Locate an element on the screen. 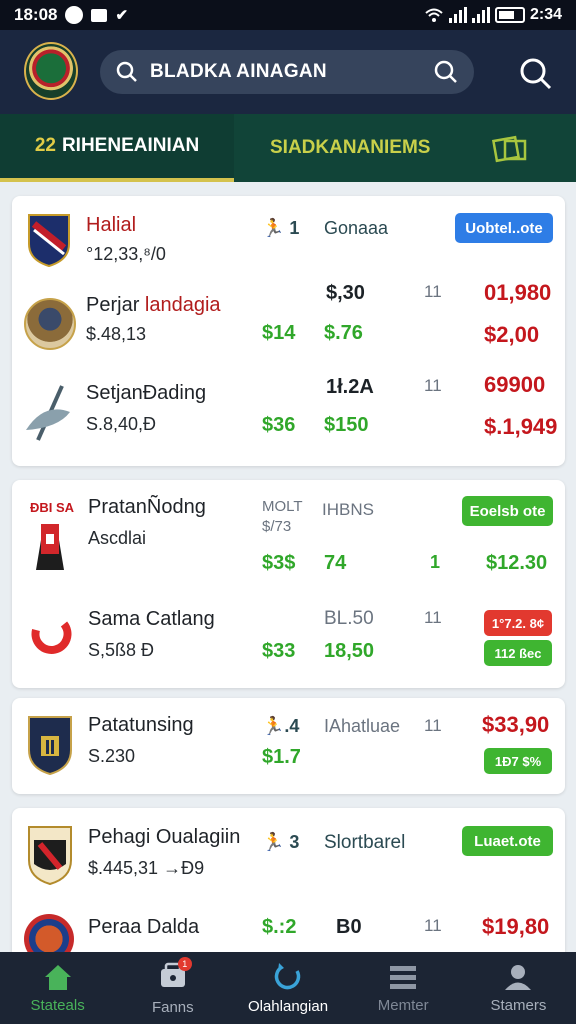 The height and width of the screenshot is (1024, 576). profile-icon is located at coordinates (518, 977).